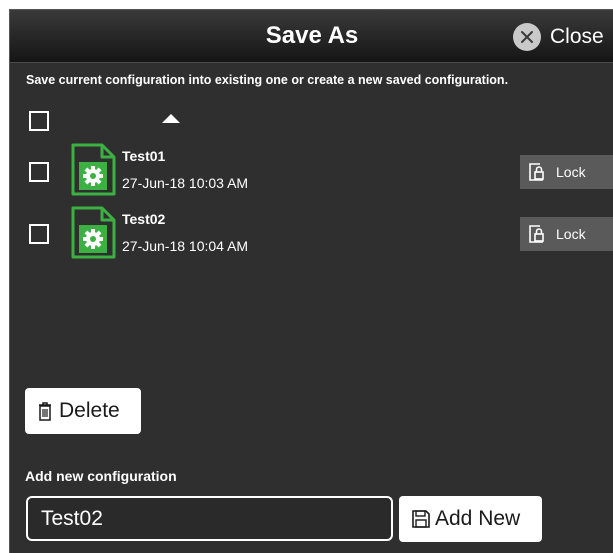 Image resolution: width=613 pixels, height=553 pixels. I want to click on trash-icon, so click(45, 411).